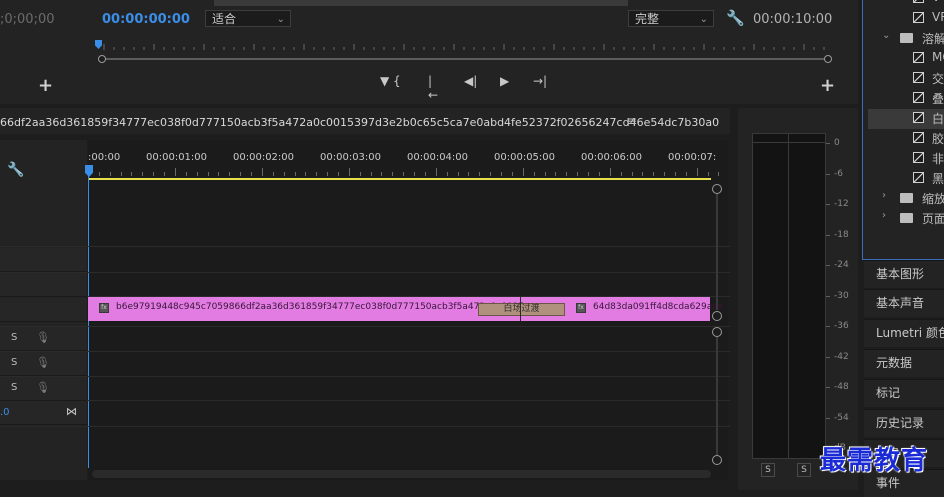  I want to click on timeline-horizontal-scrollbar, so click(401, 474).